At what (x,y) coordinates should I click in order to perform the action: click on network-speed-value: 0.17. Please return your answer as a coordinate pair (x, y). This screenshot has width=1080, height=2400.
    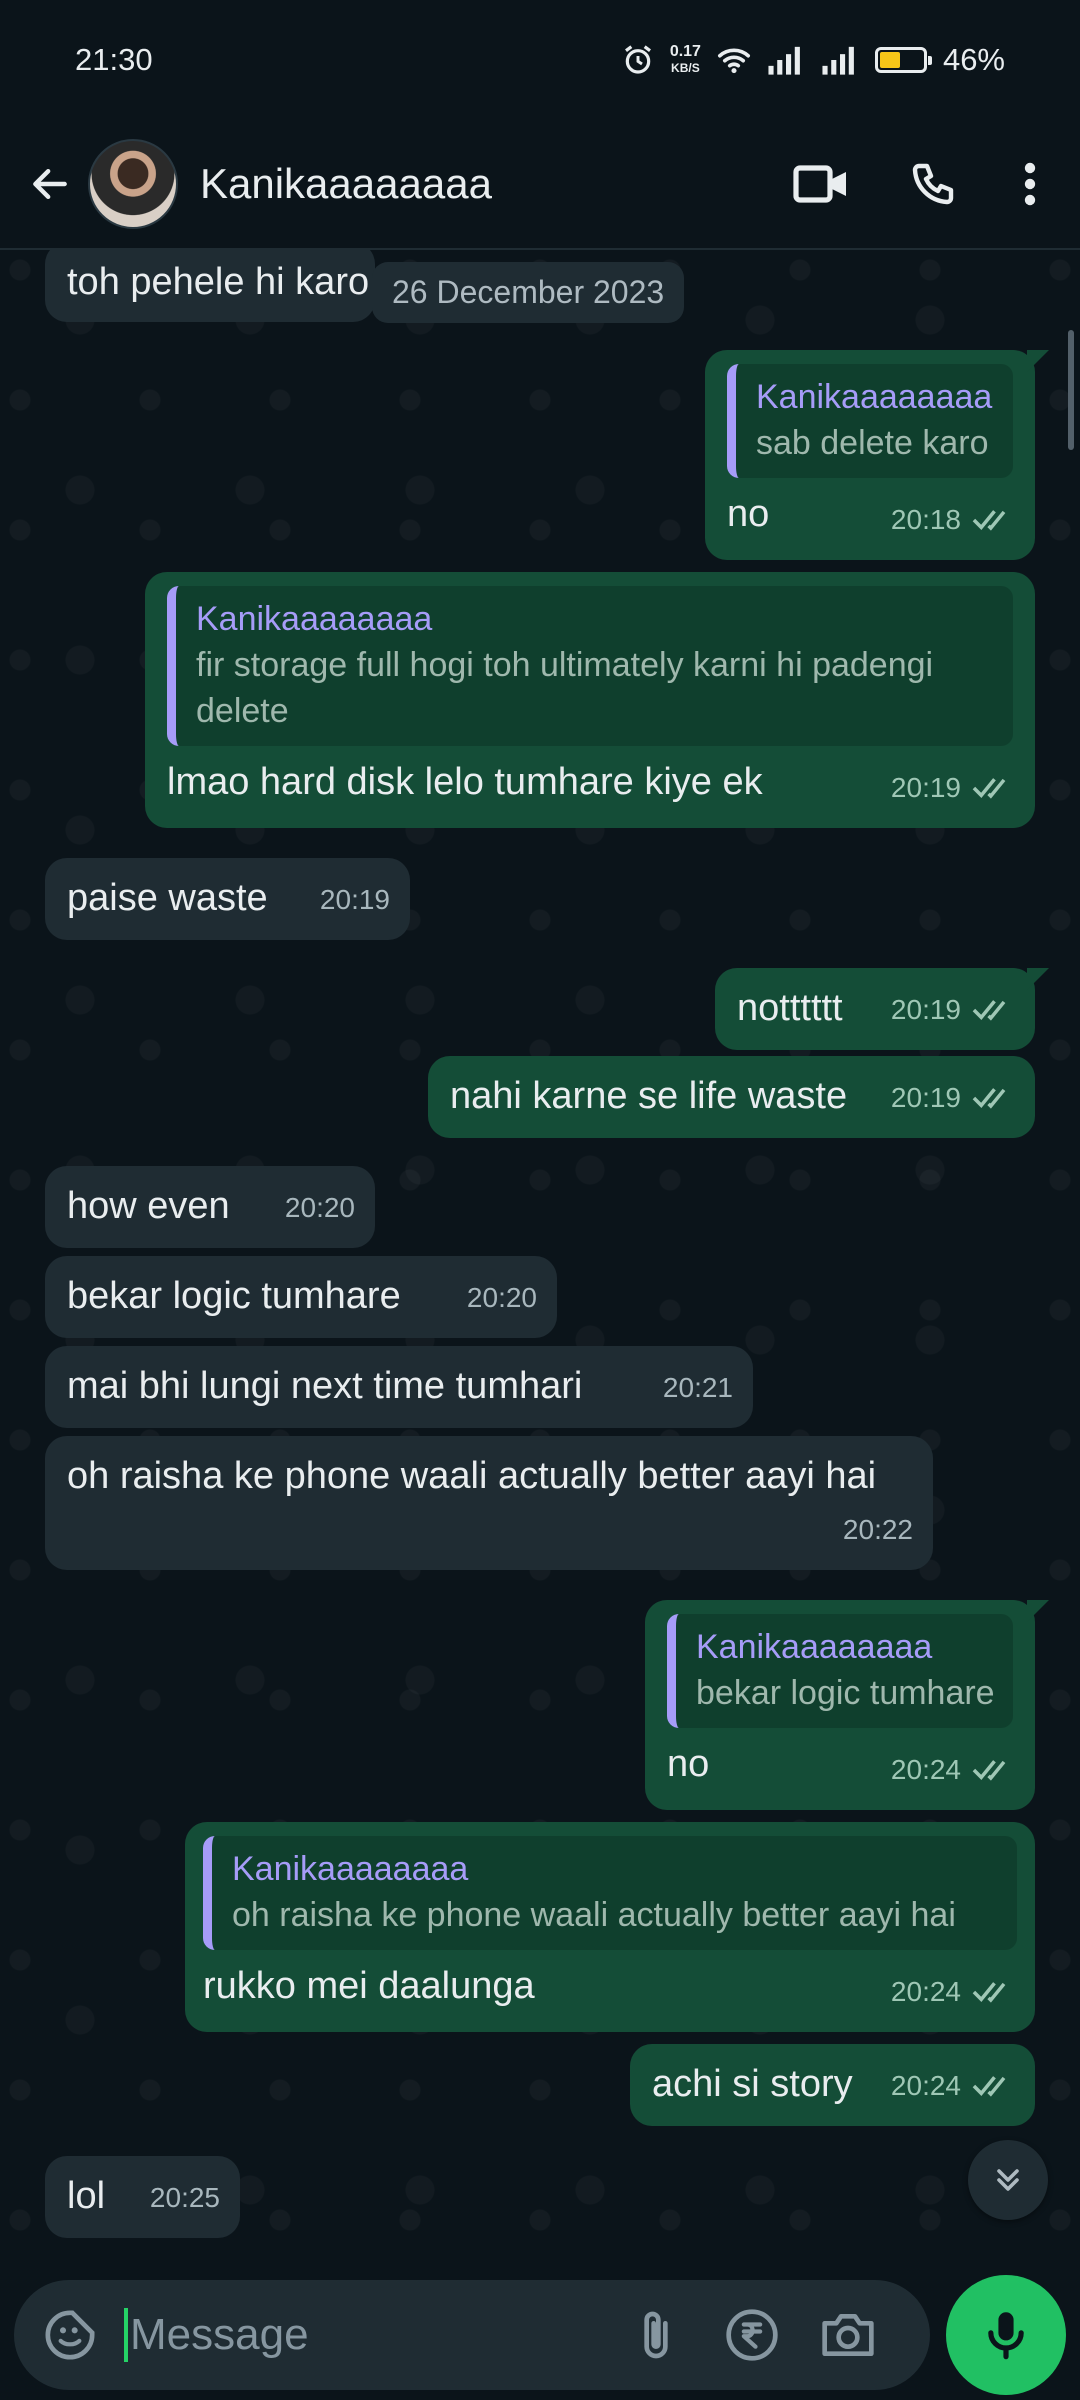
    Looking at the image, I should click on (685, 51).